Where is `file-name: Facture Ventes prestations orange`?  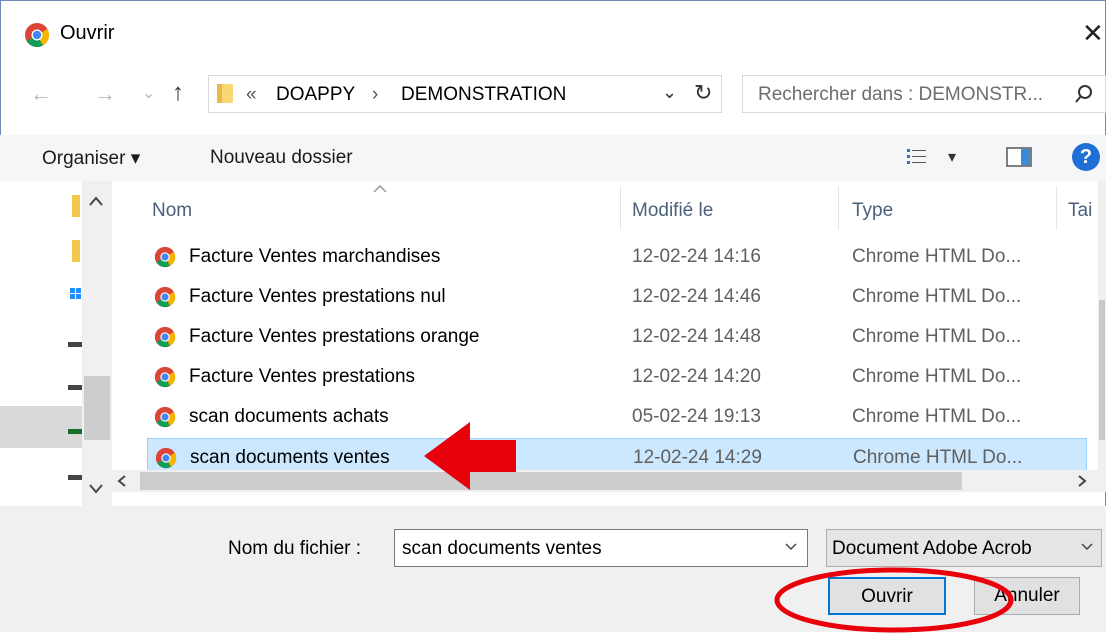 file-name: Facture Ventes prestations orange is located at coordinates (334, 337).